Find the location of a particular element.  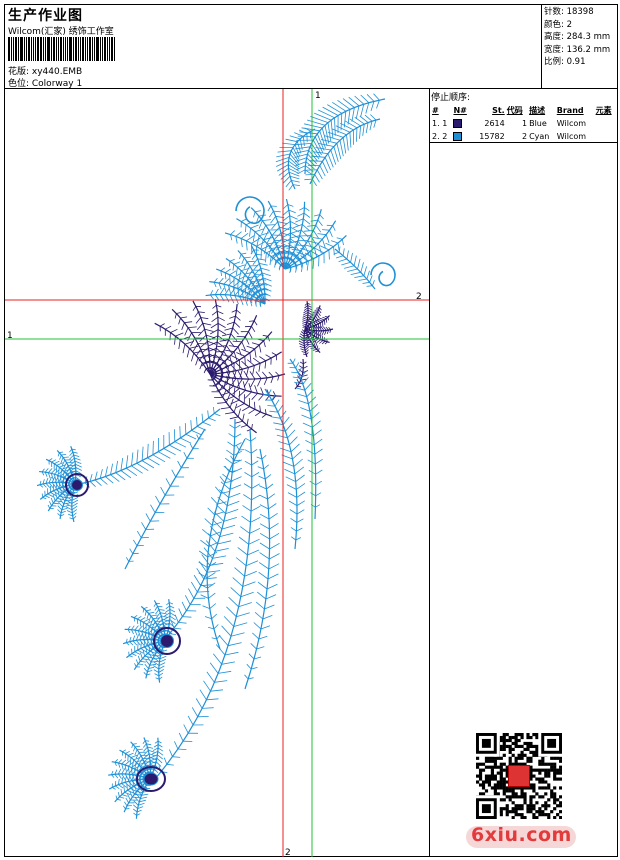

red-guide-label-bottom: 2 is located at coordinates (288, 852).